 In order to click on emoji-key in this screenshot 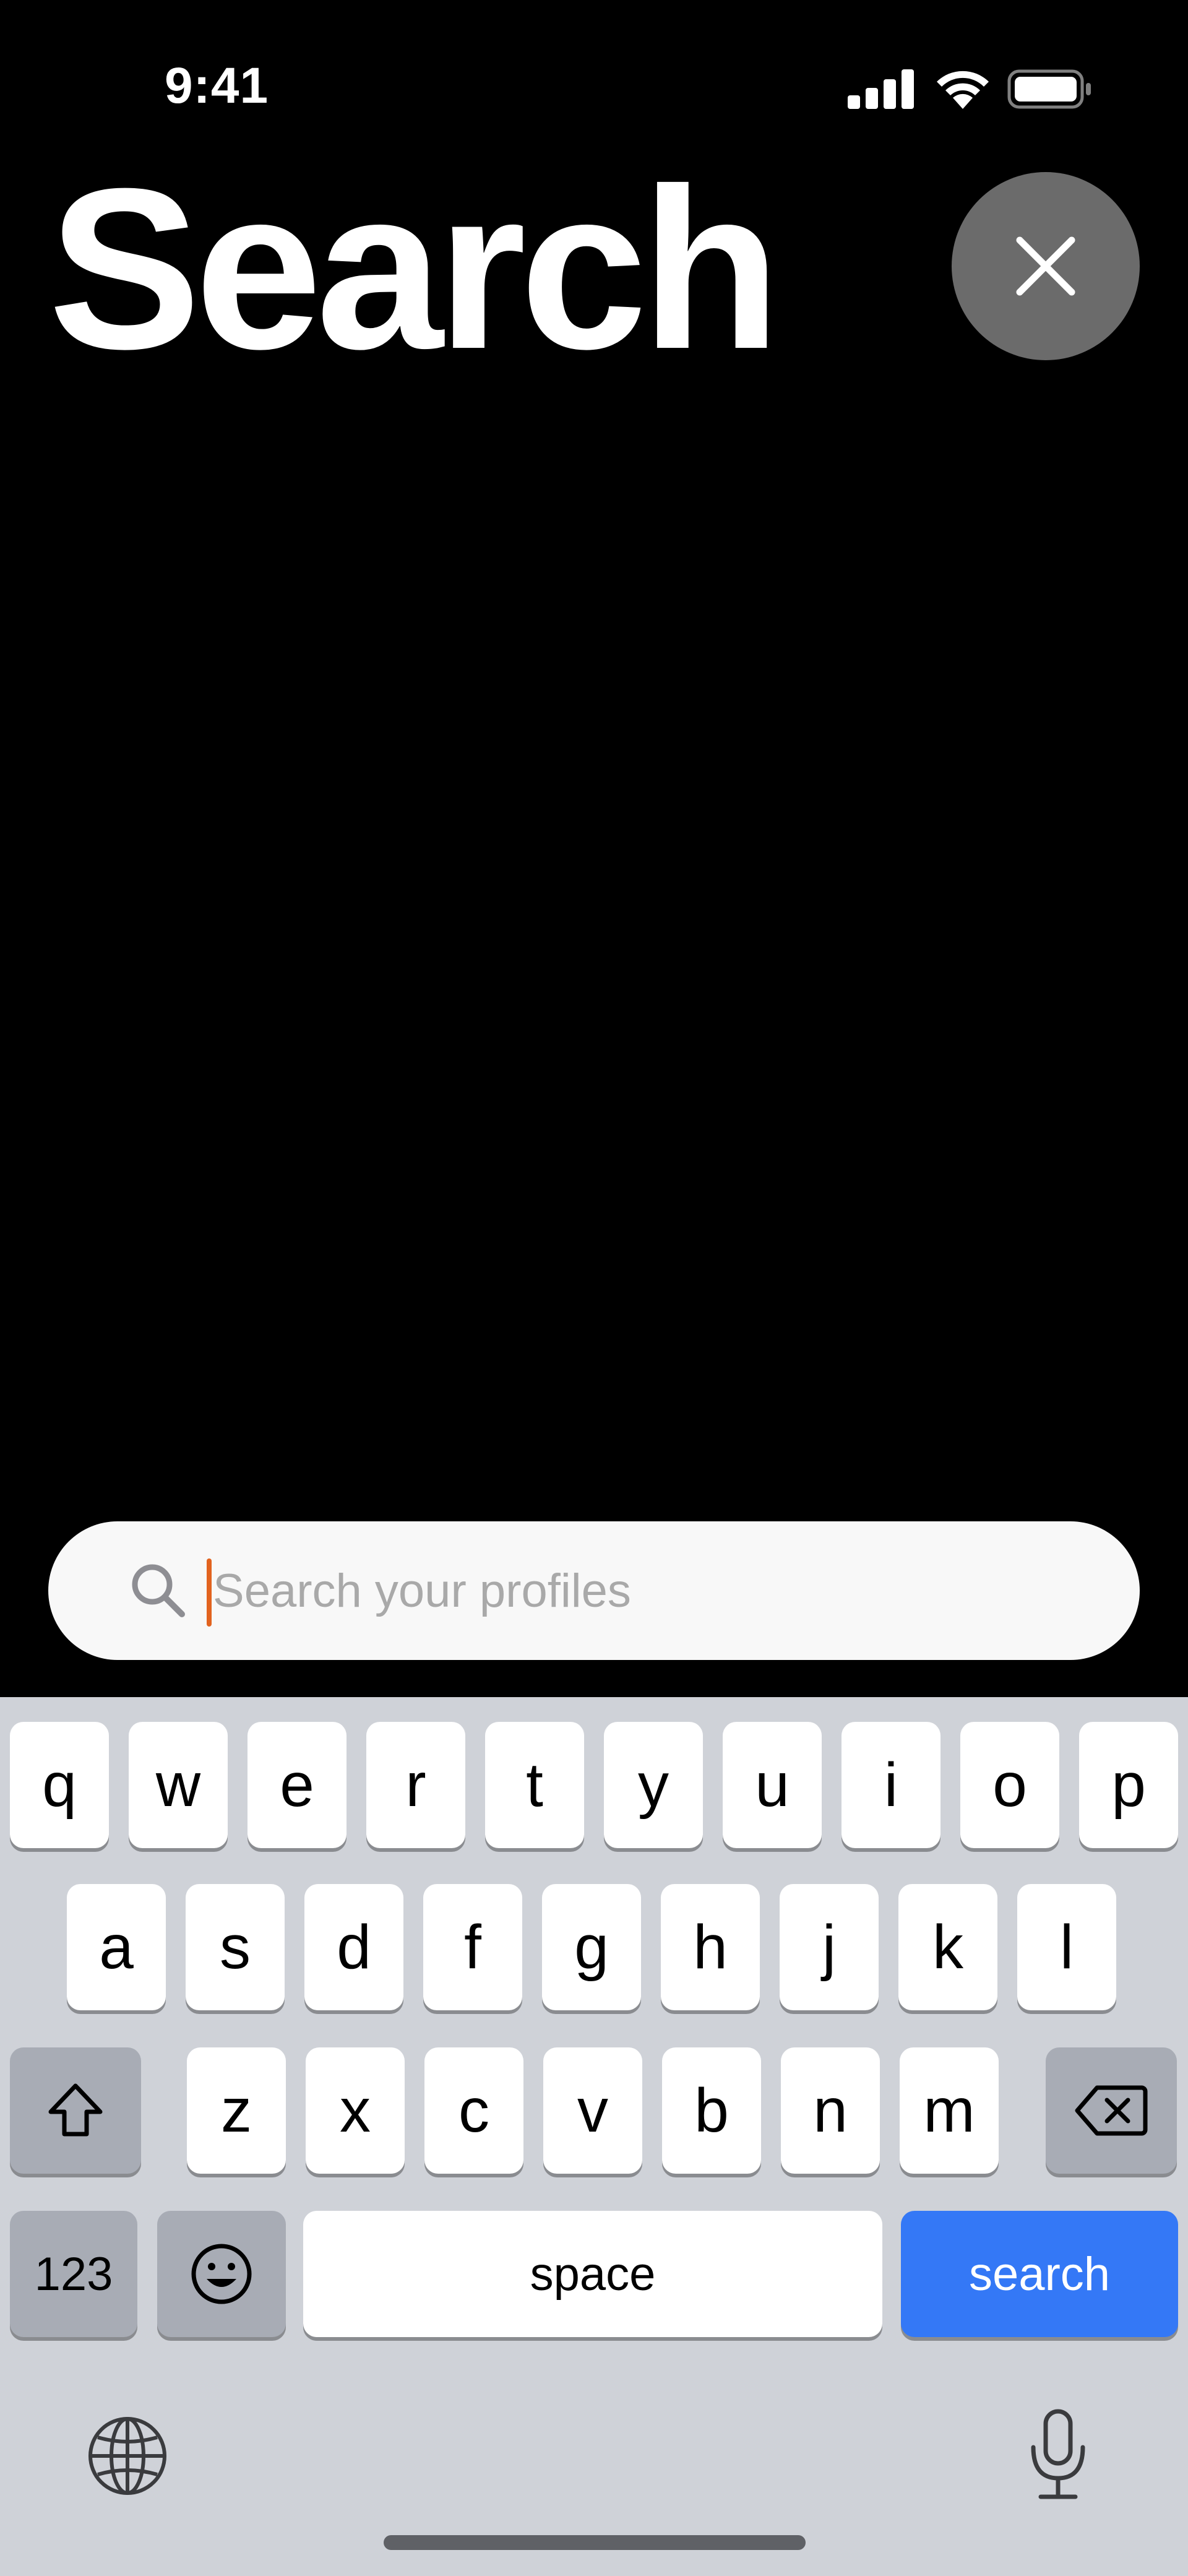, I will do `click(221, 2274)`.